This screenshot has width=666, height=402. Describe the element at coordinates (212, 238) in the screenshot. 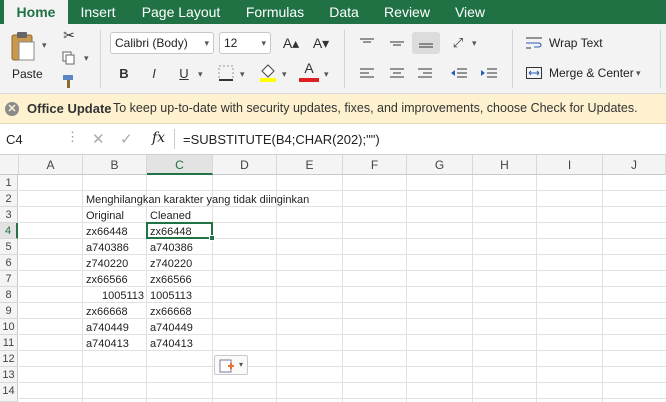

I see `fill-handle` at that location.